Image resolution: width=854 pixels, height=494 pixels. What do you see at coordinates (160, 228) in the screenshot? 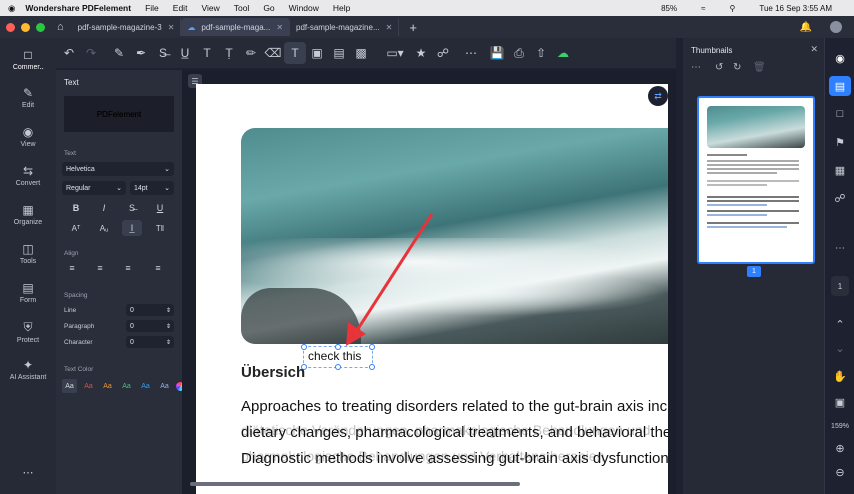
I see `text-tall-button: T‖` at bounding box center [160, 228].